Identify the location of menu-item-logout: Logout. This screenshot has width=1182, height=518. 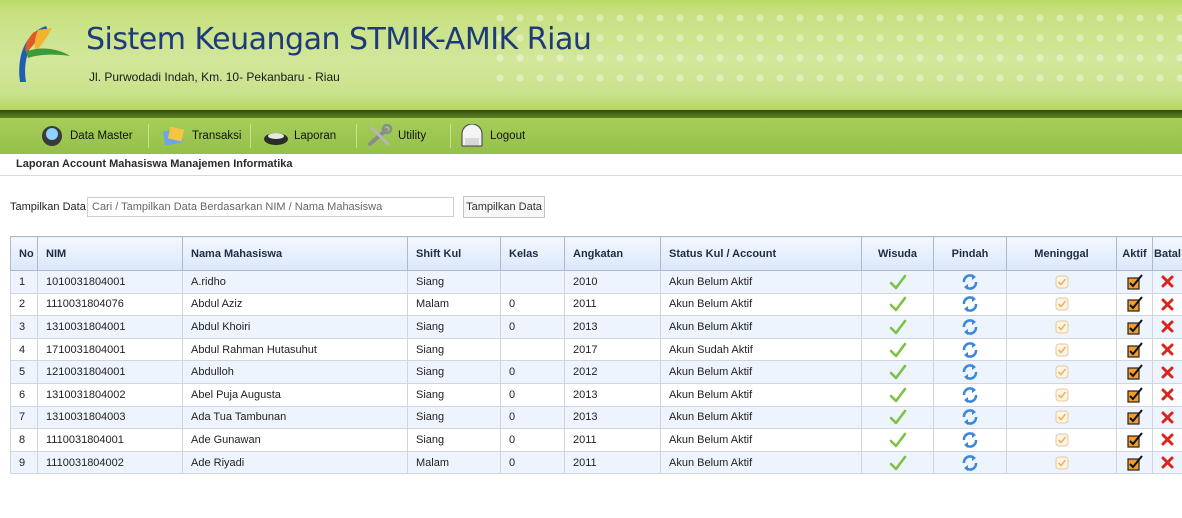
(491, 136).